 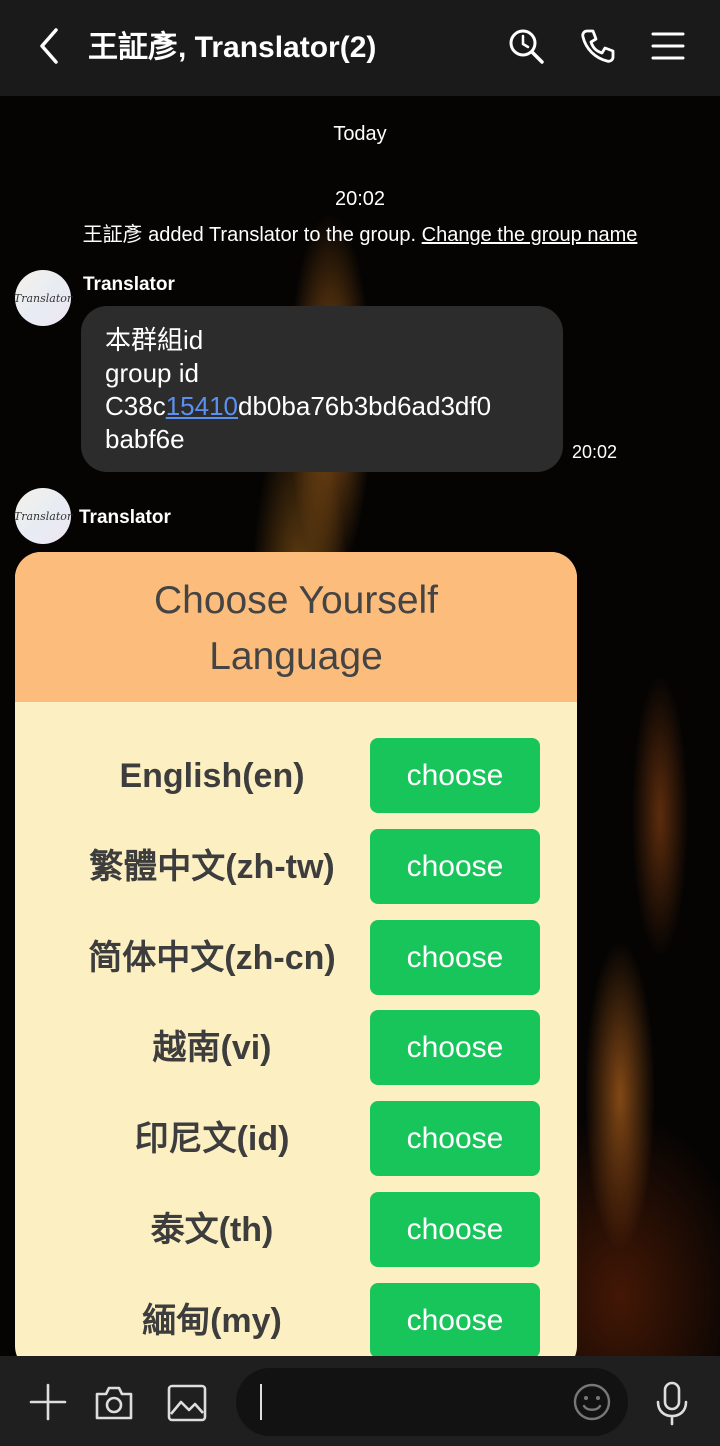 I want to click on change-group-name-link: Change the group name, so click(x=530, y=235).